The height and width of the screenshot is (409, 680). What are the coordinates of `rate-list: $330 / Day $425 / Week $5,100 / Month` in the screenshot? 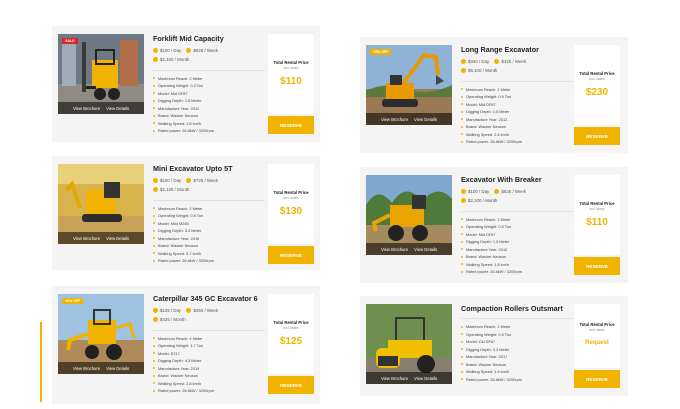 It's located at (517, 67).